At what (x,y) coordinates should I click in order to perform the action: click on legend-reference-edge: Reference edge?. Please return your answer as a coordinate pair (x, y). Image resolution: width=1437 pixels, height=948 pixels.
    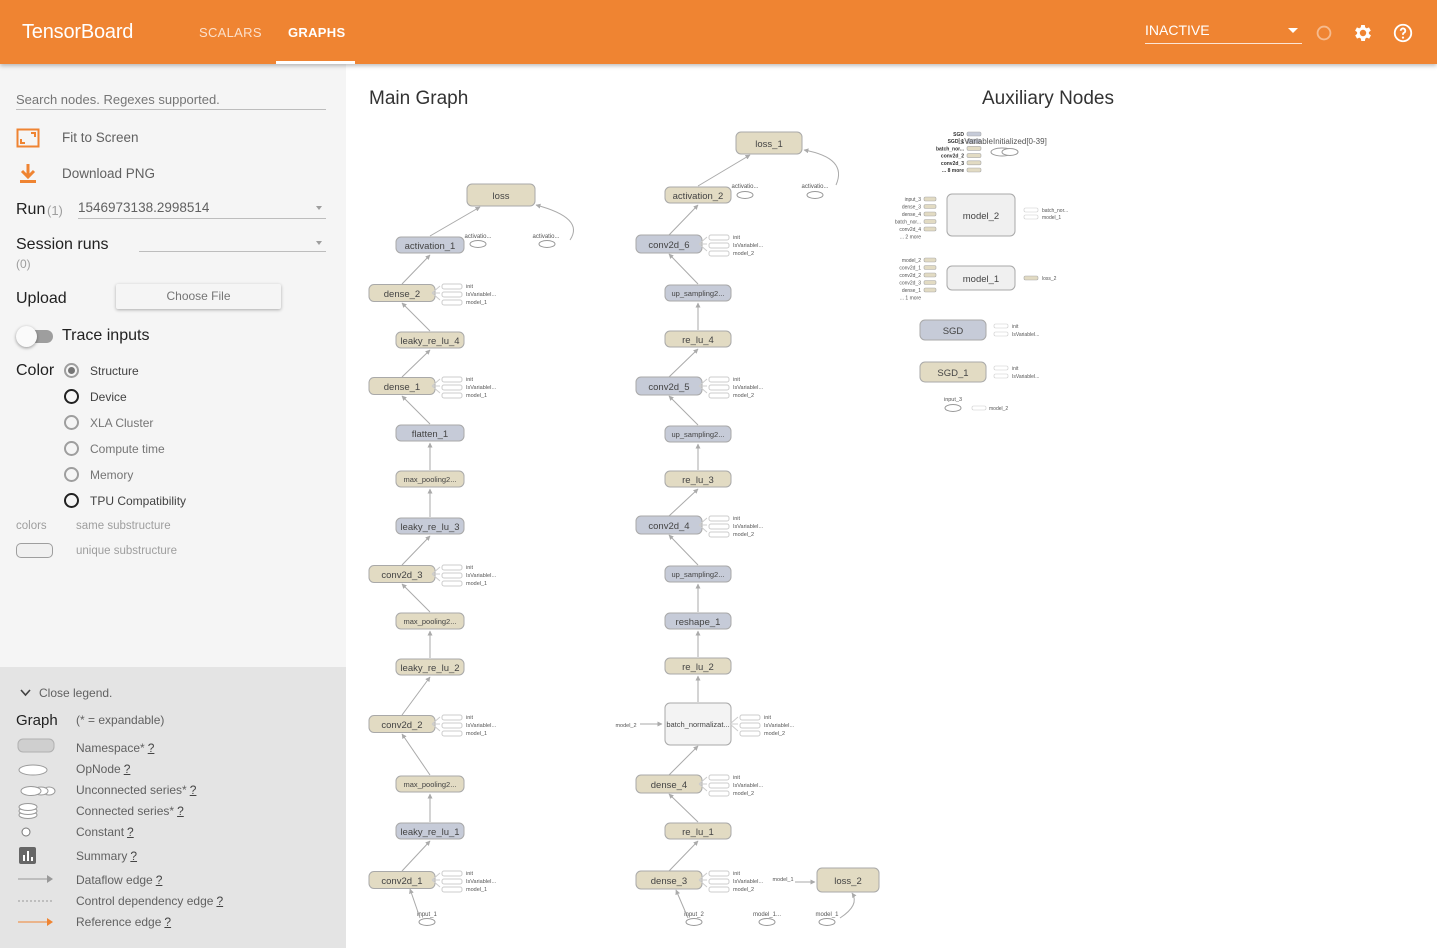
    Looking at the image, I should click on (123, 922).